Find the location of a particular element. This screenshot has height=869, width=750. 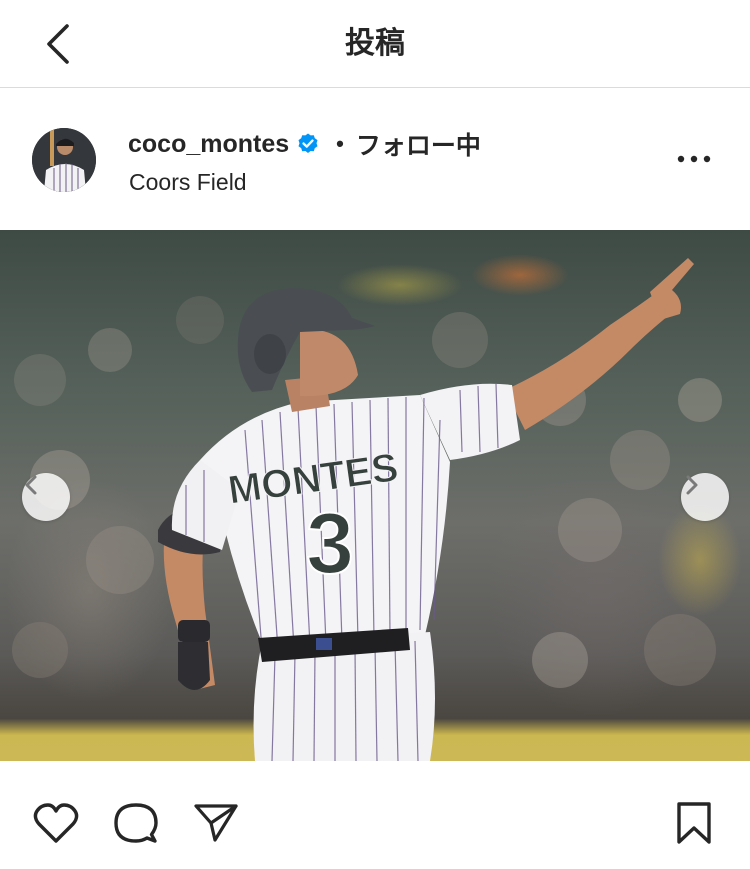

save-button is located at coordinates (694, 823).